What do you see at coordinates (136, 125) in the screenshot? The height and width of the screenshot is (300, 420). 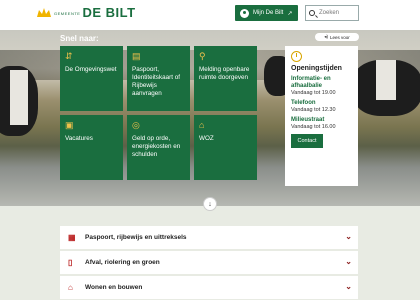 I see `coins-icon: ◎` at bounding box center [136, 125].